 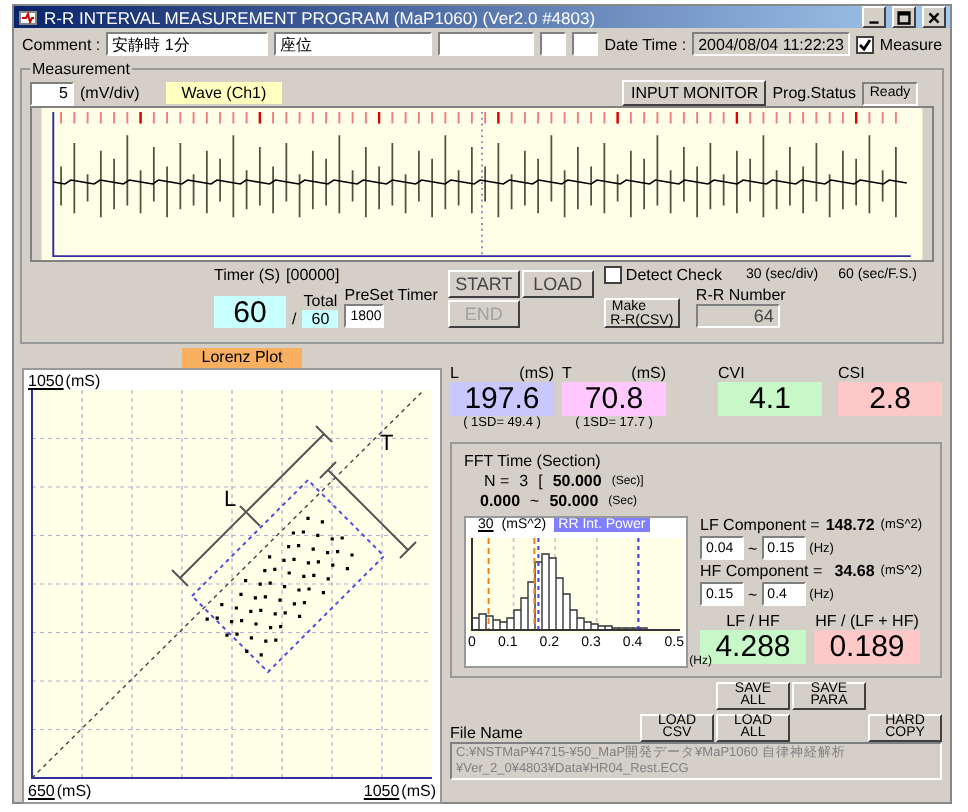 I want to click on close-button, so click(x=934, y=17).